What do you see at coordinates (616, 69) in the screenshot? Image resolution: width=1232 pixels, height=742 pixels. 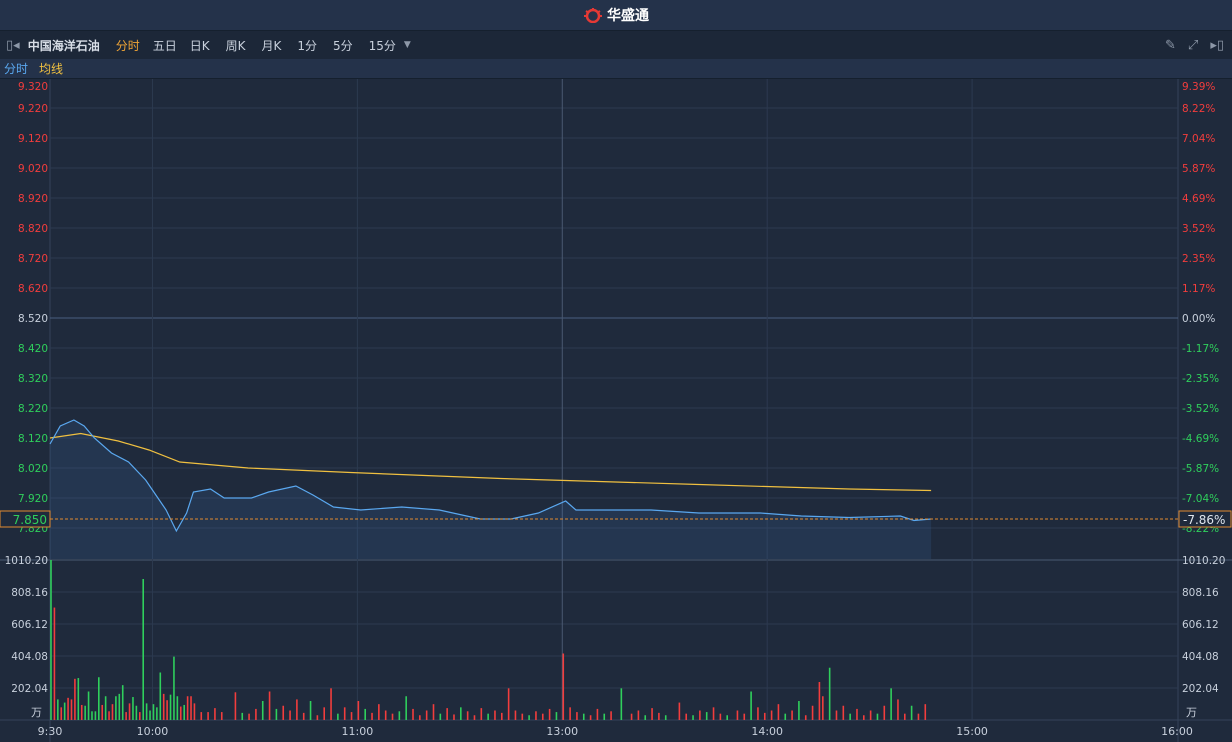 I see `chart-legend: 分时 均线` at bounding box center [616, 69].